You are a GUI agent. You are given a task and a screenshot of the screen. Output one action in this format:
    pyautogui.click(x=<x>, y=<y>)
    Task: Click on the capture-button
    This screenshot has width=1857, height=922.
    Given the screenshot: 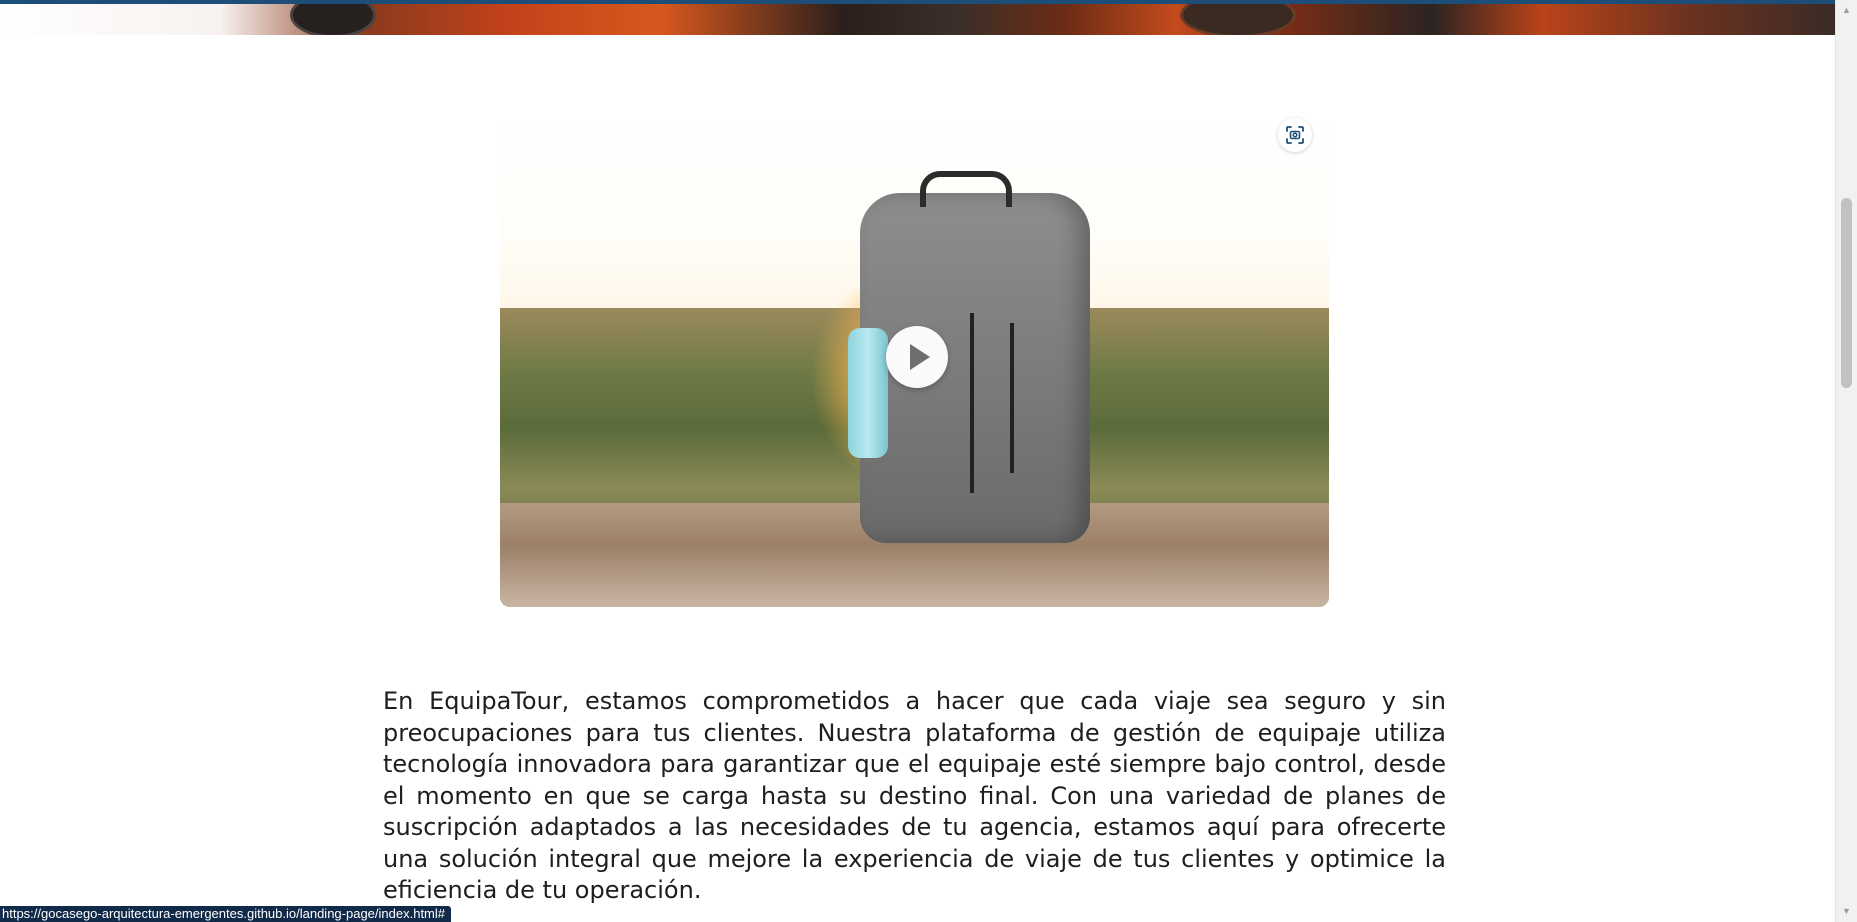 What is the action you would take?
    pyautogui.click(x=1295, y=135)
    